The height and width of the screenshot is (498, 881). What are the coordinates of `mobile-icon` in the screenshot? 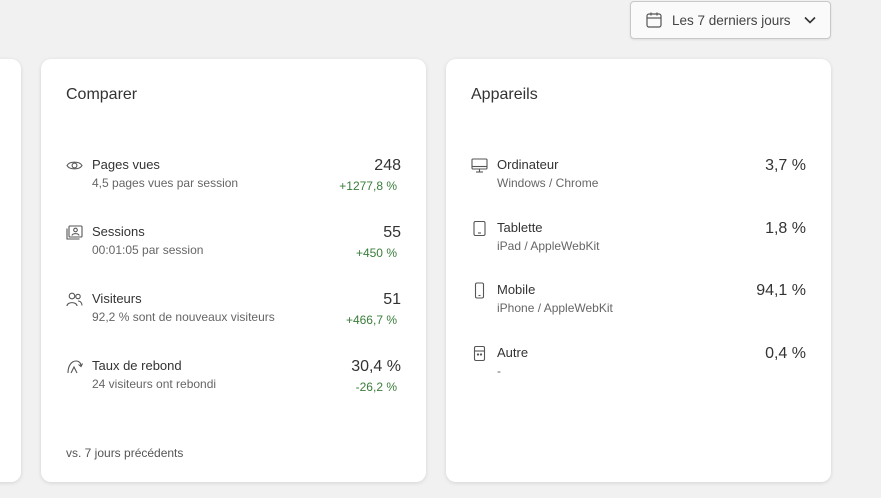 It's located at (479, 290).